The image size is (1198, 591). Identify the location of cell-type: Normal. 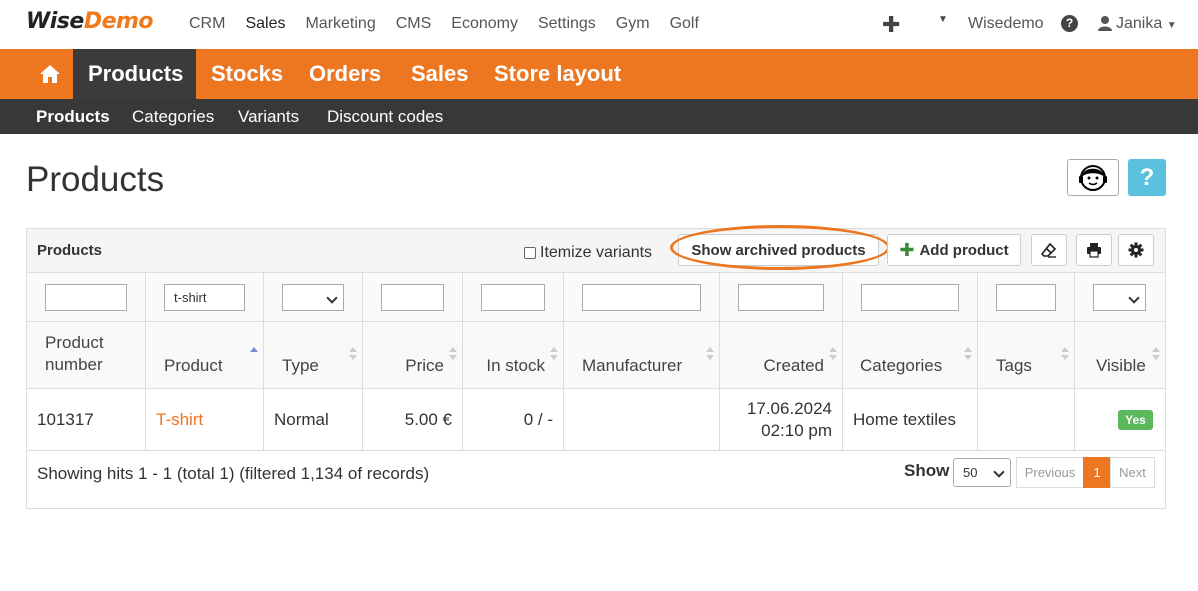
(313, 420).